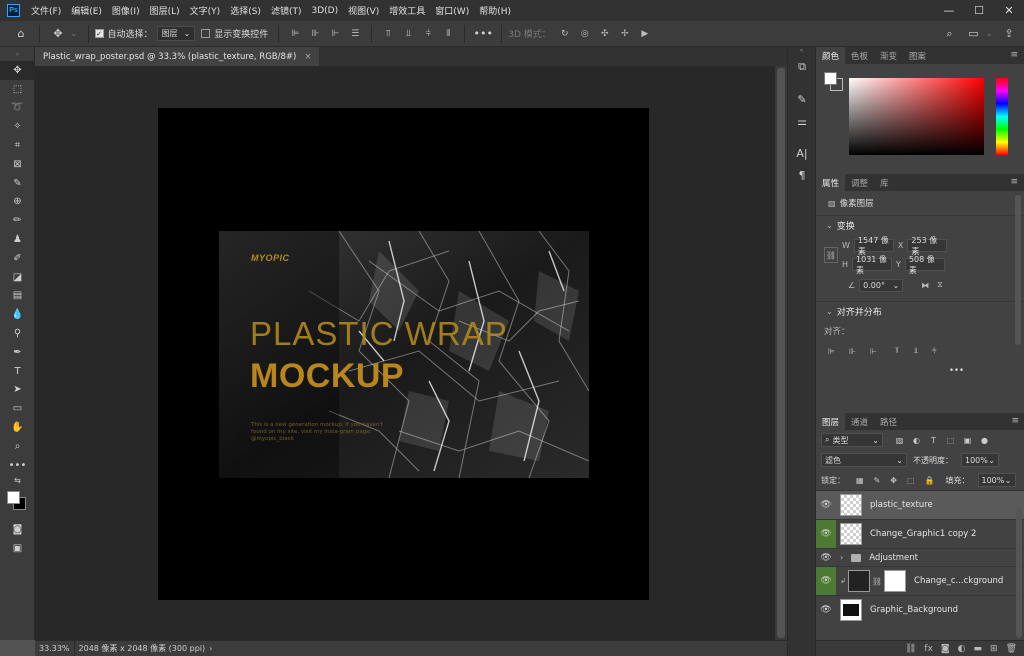 The height and width of the screenshot is (656, 1024). Describe the element at coordinates (17, 408) in the screenshot. I see `rectangle-tool: ▭` at that location.